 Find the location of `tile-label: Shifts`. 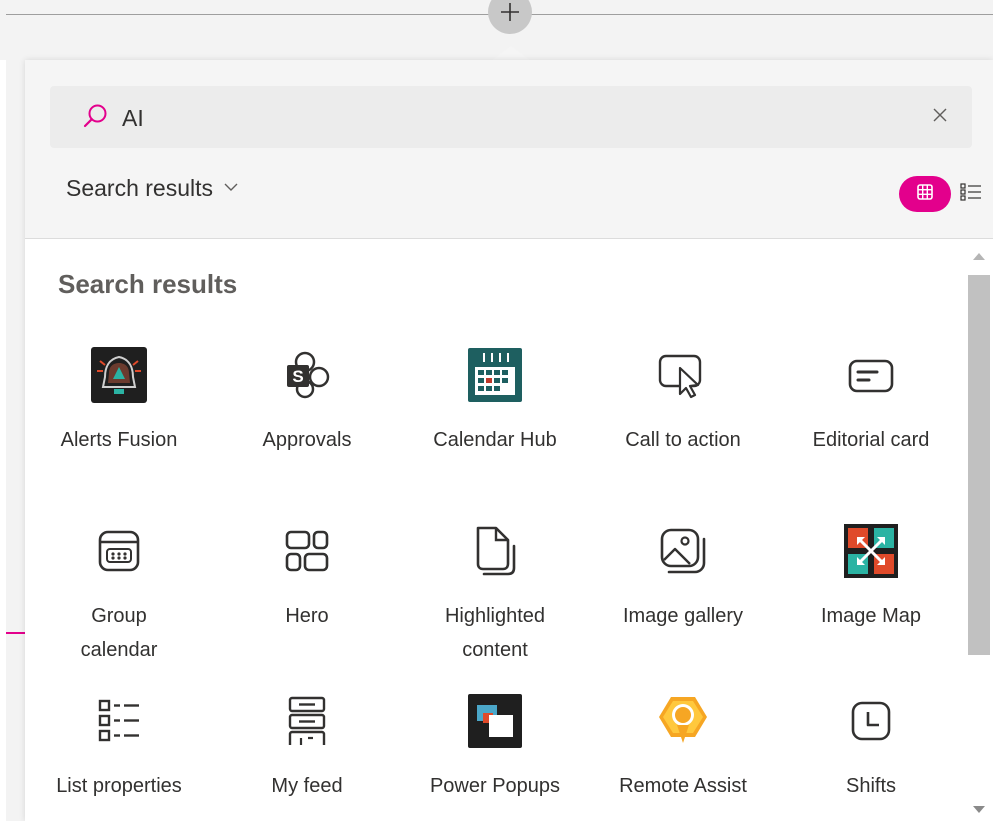

tile-label: Shifts is located at coordinates (871, 786).